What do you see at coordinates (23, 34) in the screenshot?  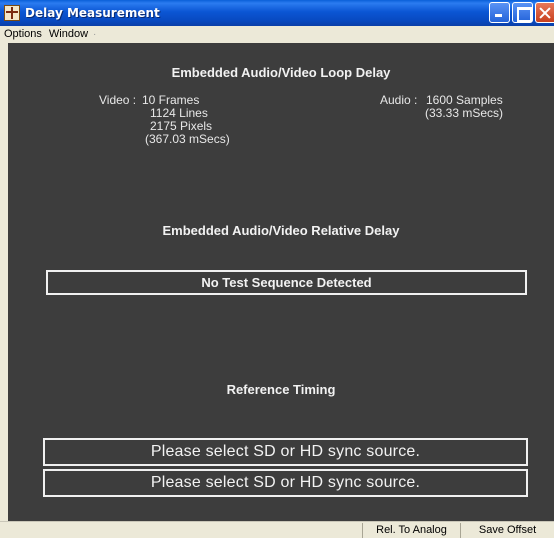 I see `menu-options: Options` at bounding box center [23, 34].